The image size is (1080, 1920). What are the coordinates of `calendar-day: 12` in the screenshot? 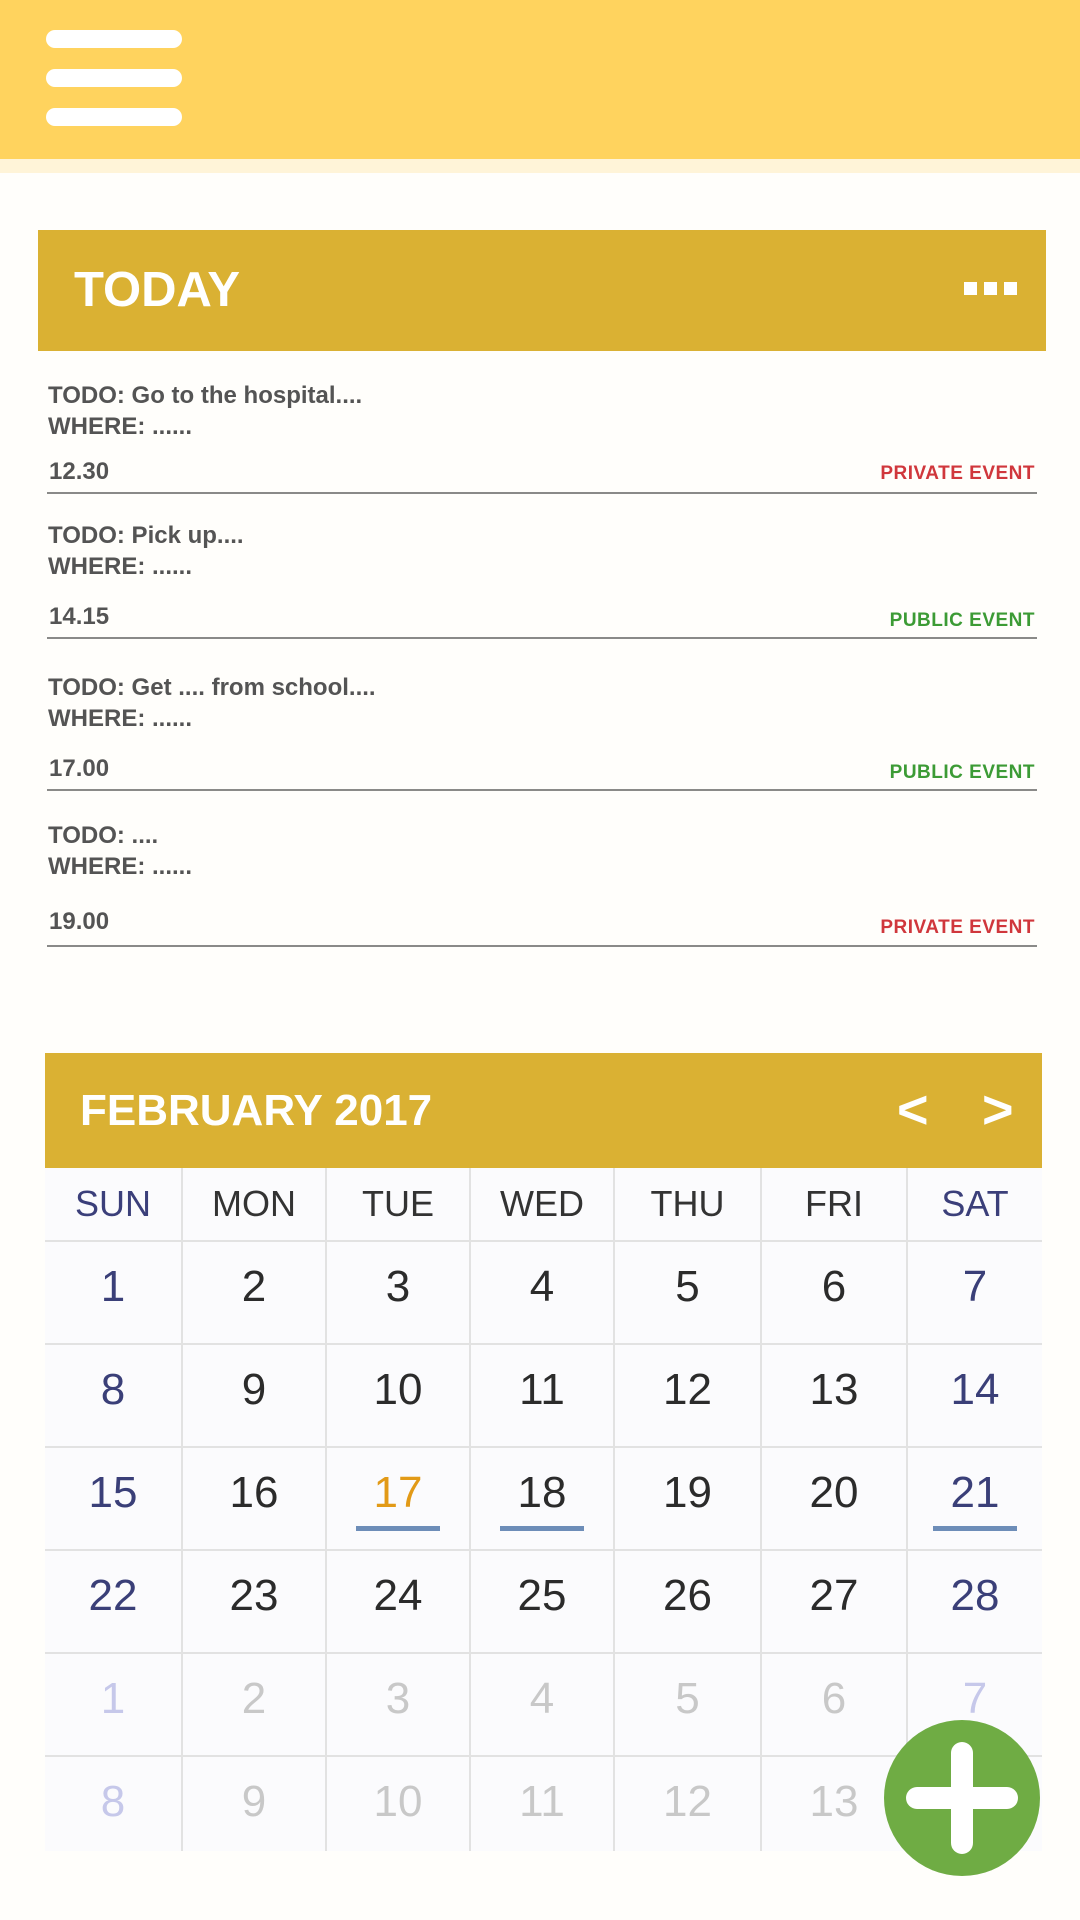 It's located at (687, 1380).